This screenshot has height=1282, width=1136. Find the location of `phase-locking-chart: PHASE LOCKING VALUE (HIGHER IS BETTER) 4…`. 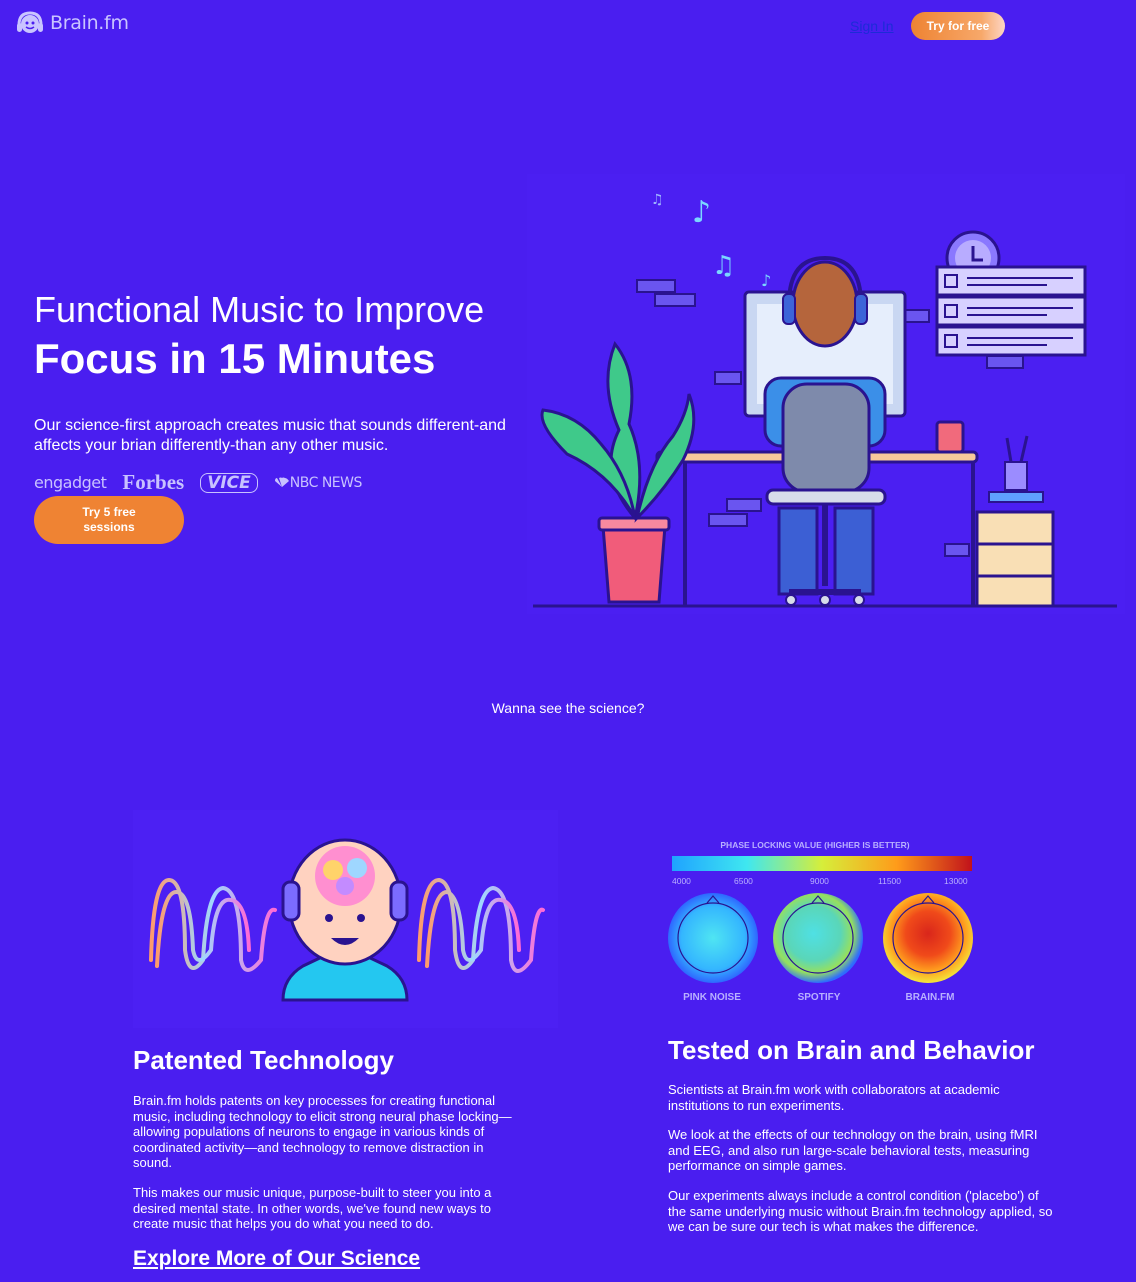

phase-locking-chart: PHASE LOCKING VALUE (HIGHER IS BETTER) 4… is located at coordinates (820, 920).